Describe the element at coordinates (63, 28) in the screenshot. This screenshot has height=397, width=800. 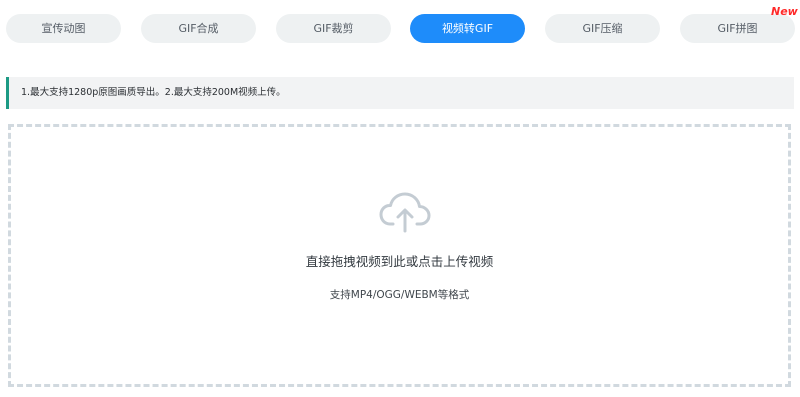
I see `tab-promo-animation: 宣传动图` at that location.